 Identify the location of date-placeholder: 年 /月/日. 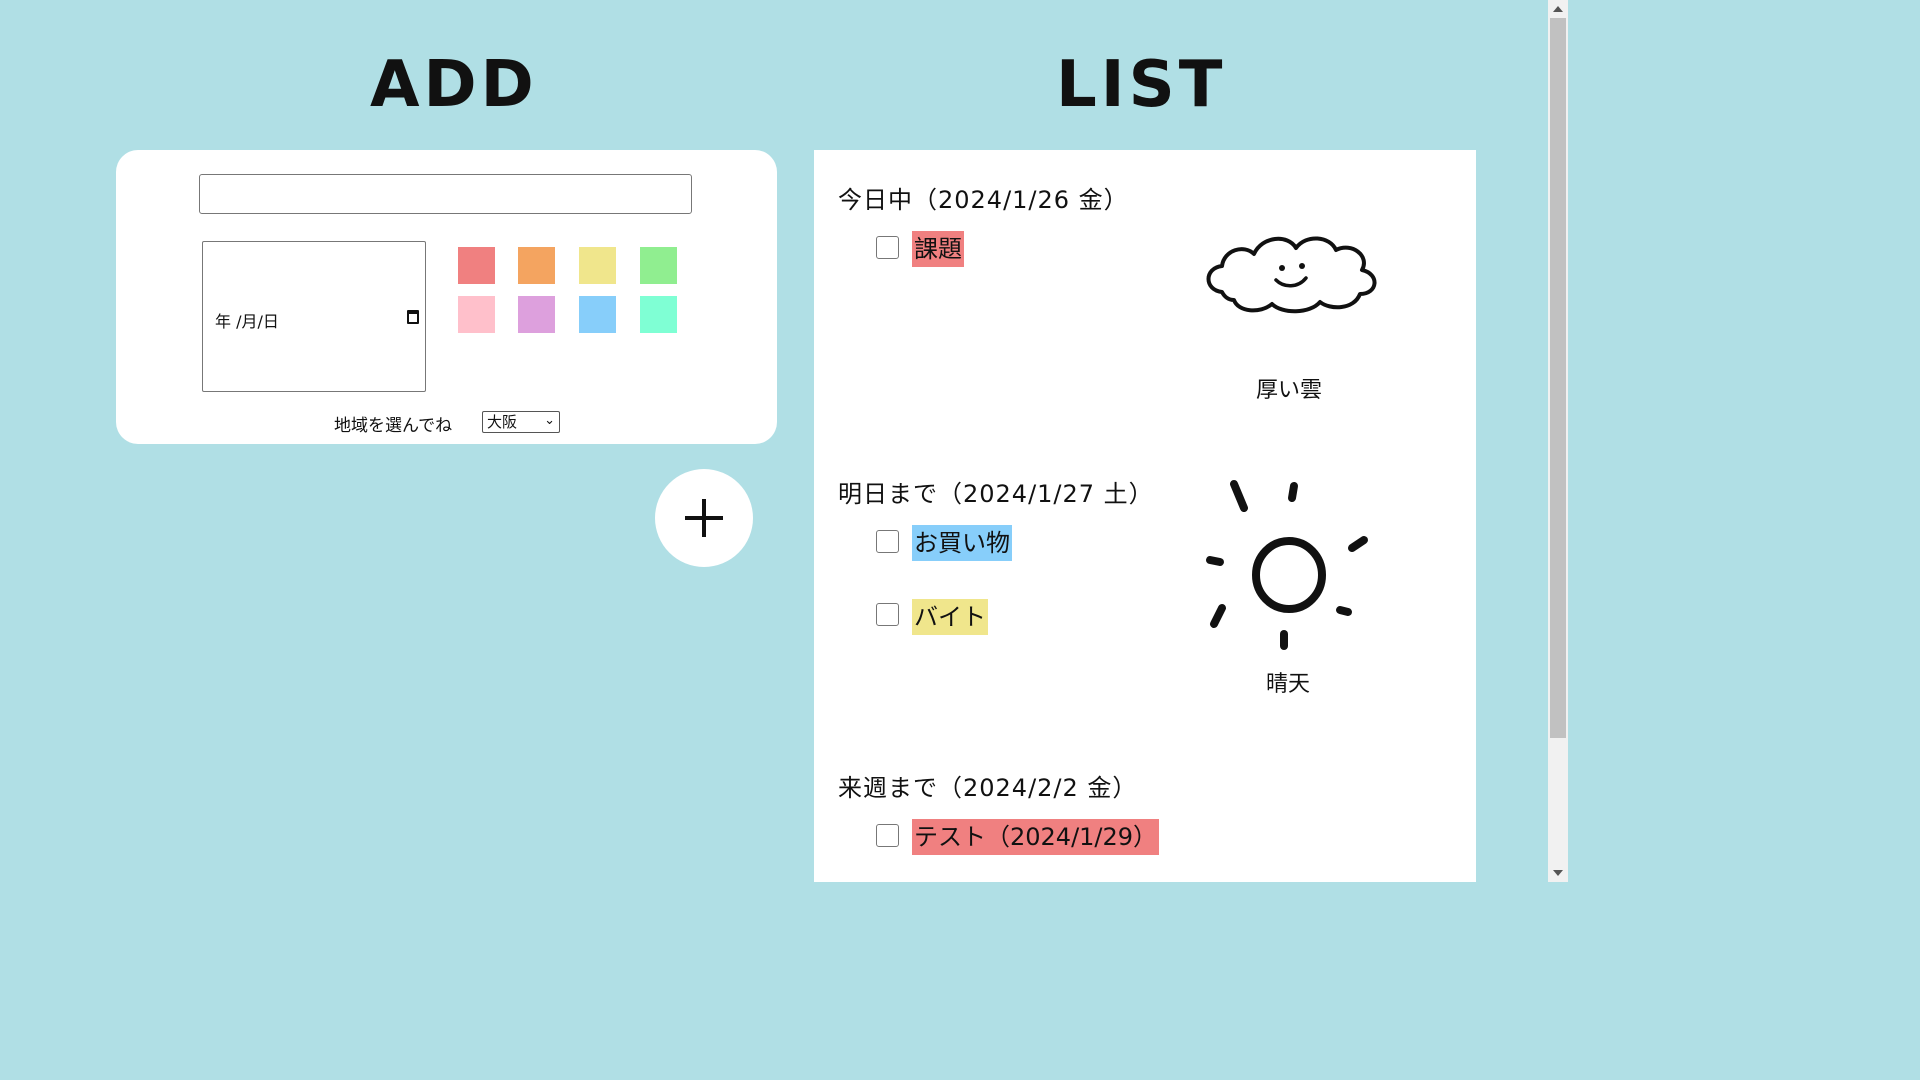
(247, 321).